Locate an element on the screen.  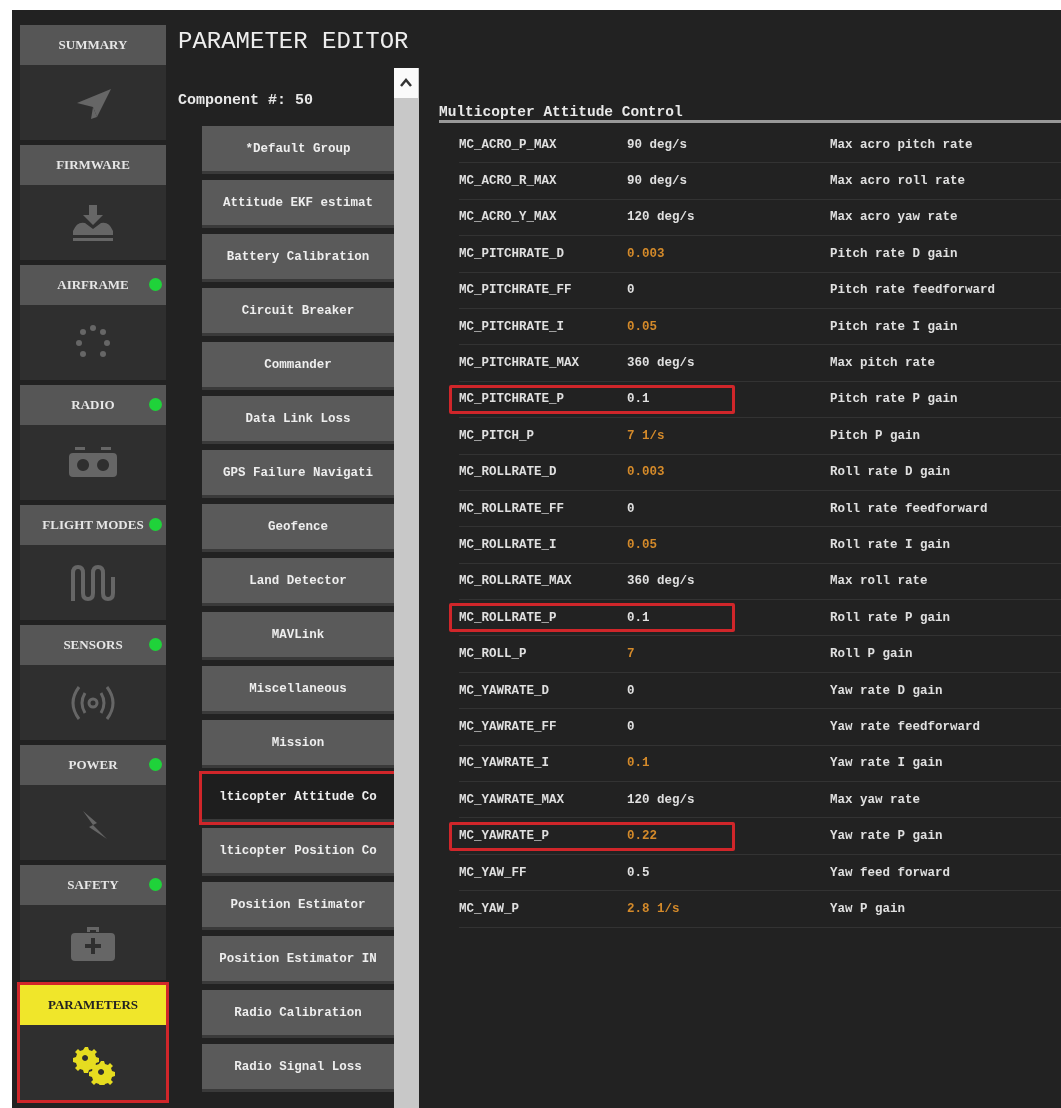
sidebar-button: RADIO is located at coordinates (93, 405).